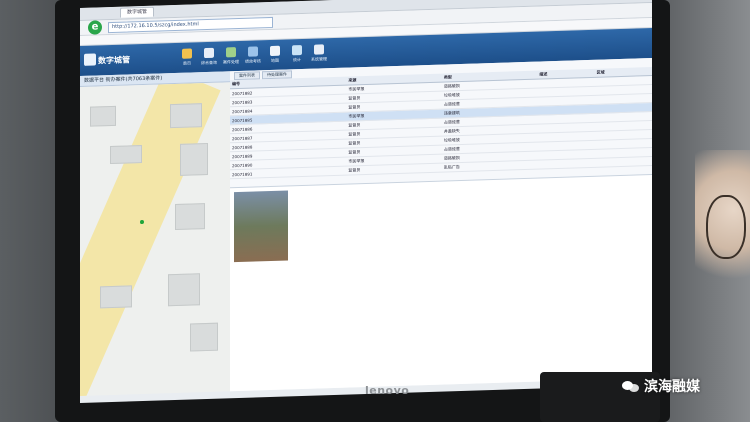 The height and width of the screenshot is (422, 750). Describe the element at coordinates (489, 166) in the screenshot. I see `table-cell: 乱贴广告` at that location.